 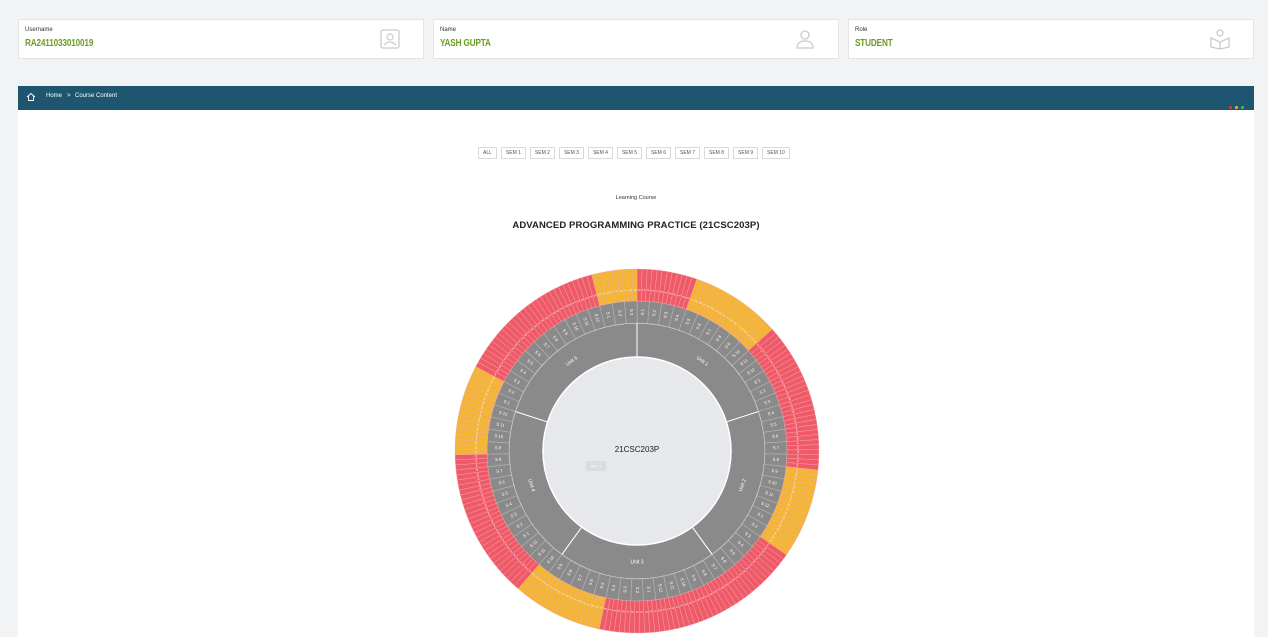 What do you see at coordinates (498, 447) in the screenshot?
I see `session-label: S 9` at bounding box center [498, 447].